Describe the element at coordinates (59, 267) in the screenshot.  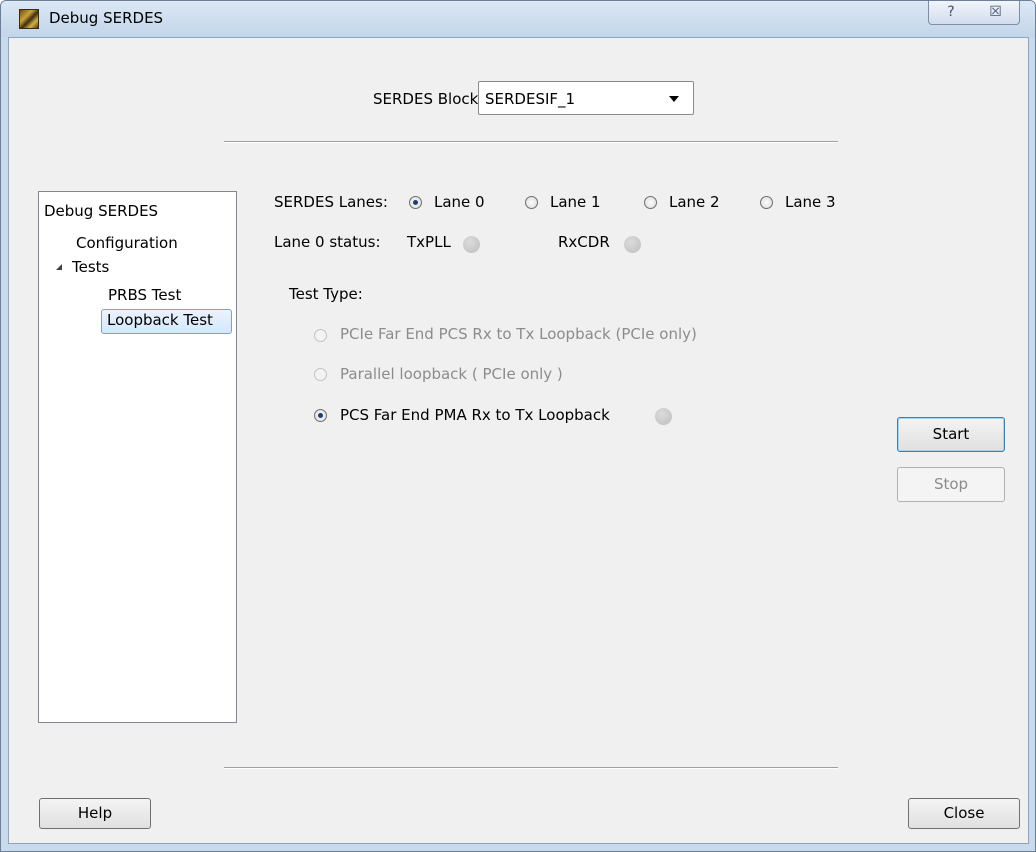
I see `expander-icon` at that location.